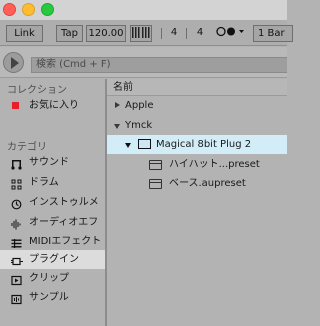 The image size is (320, 326). I want to click on search-row: 検索 (Cmd + F), so click(143, 62).